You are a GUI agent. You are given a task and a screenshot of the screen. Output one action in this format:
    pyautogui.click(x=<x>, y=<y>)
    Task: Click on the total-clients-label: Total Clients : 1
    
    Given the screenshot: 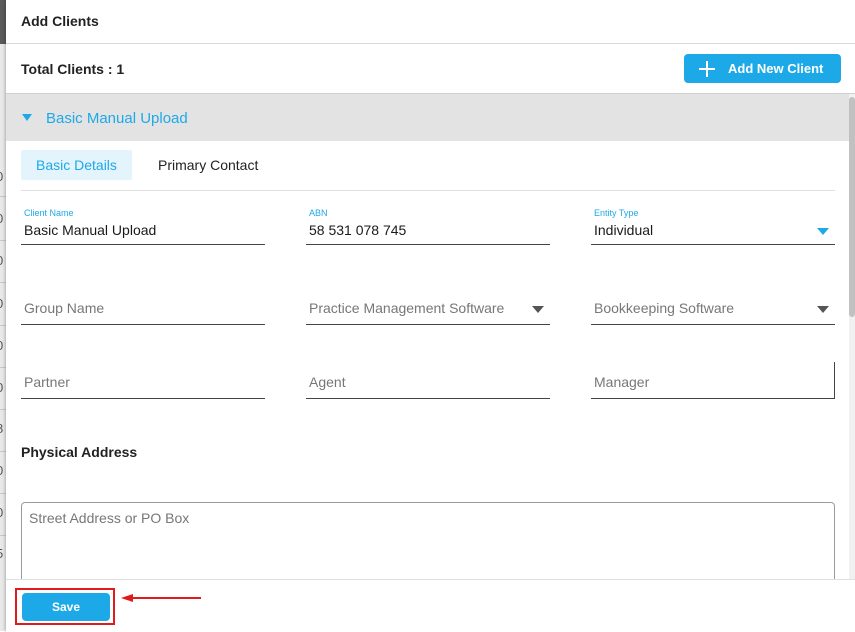 What is the action you would take?
    pyautogui.click(x=73, y=69)
    